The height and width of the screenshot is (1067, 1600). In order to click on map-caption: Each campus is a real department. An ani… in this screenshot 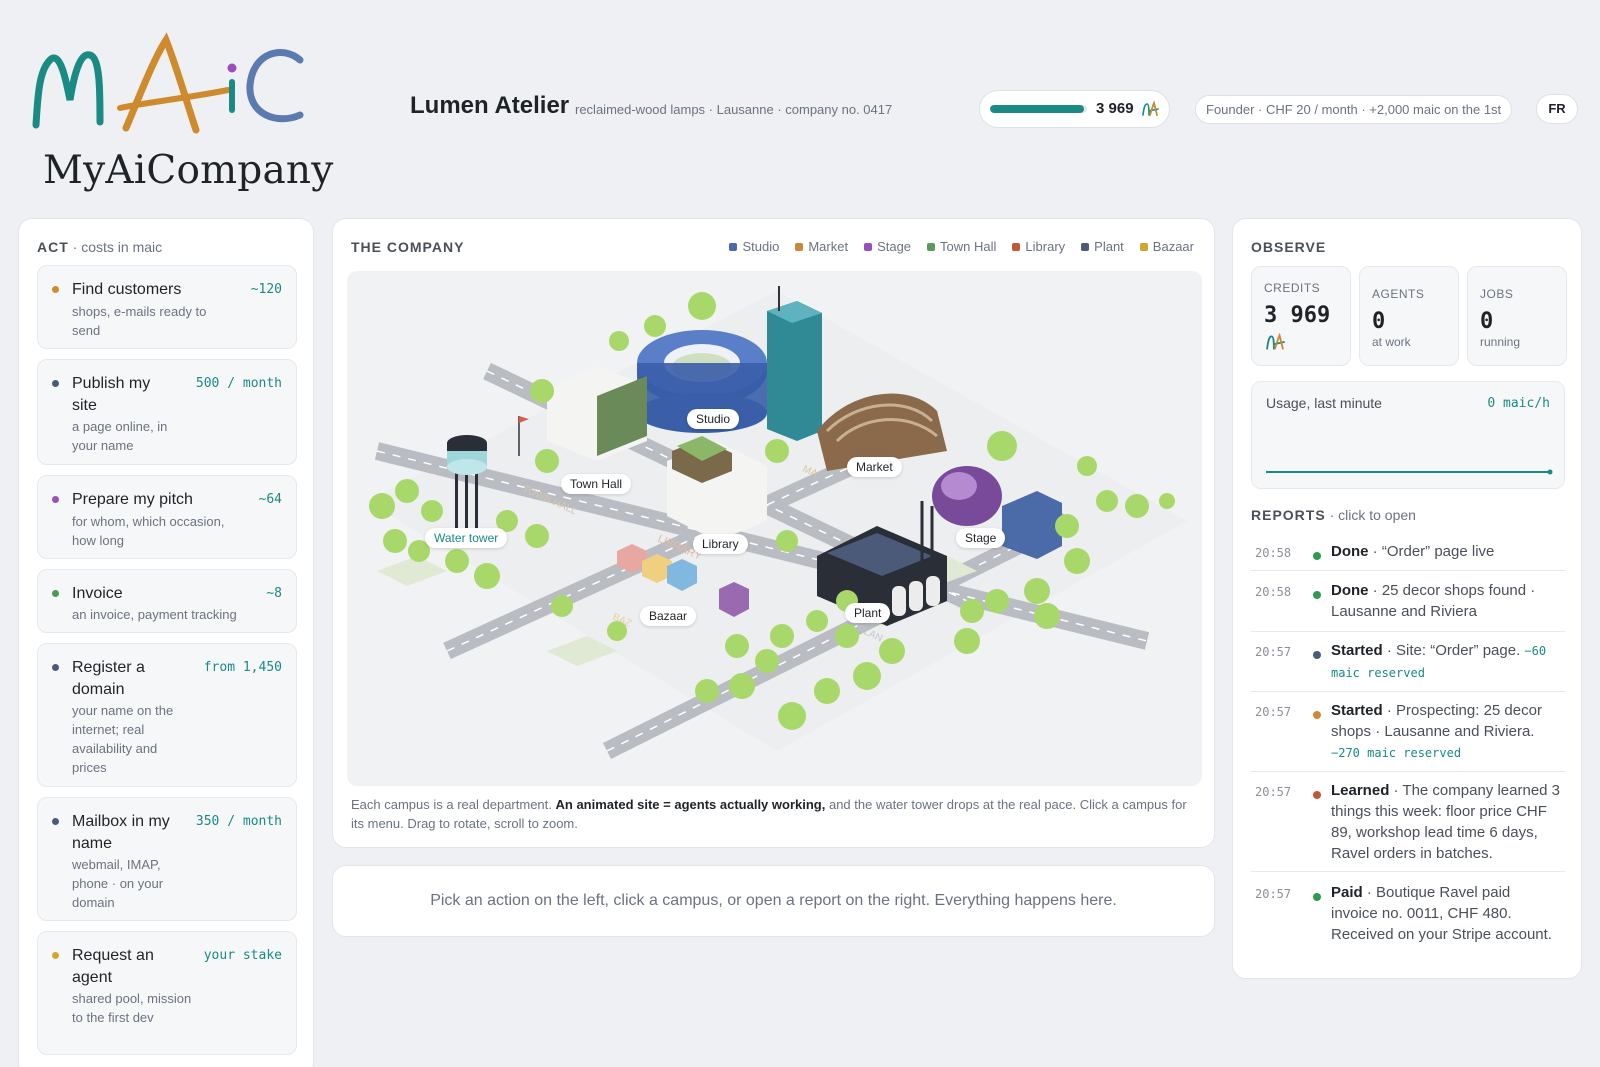, I will do `click(773, 814)`.